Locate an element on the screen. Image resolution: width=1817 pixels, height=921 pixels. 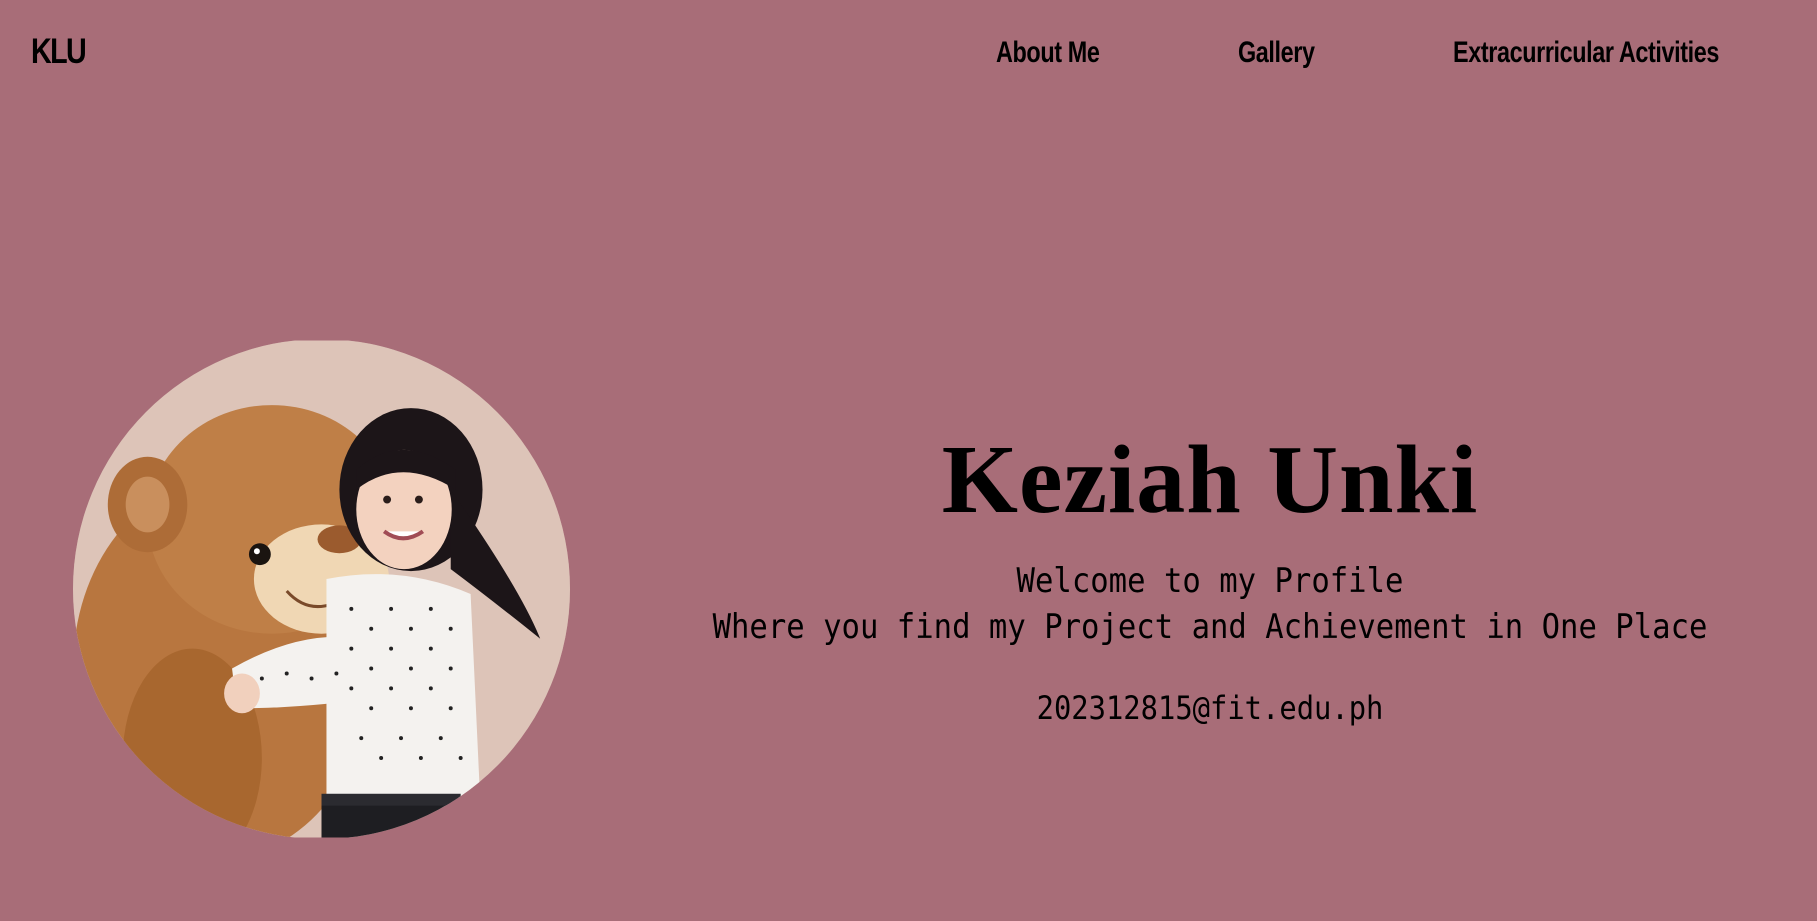
welcome-text: Welcome to my Profile is located at coordinates (1210, 581).